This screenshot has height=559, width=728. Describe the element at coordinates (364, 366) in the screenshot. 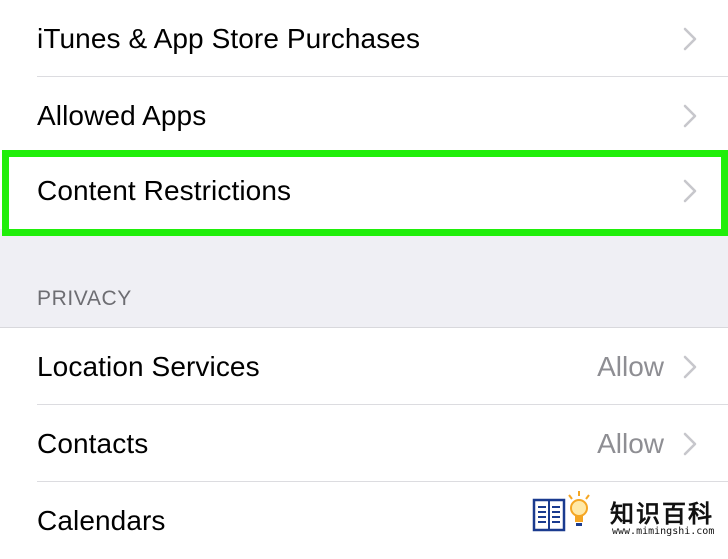

I see `row-location-services: Location Services Allow` at that location.